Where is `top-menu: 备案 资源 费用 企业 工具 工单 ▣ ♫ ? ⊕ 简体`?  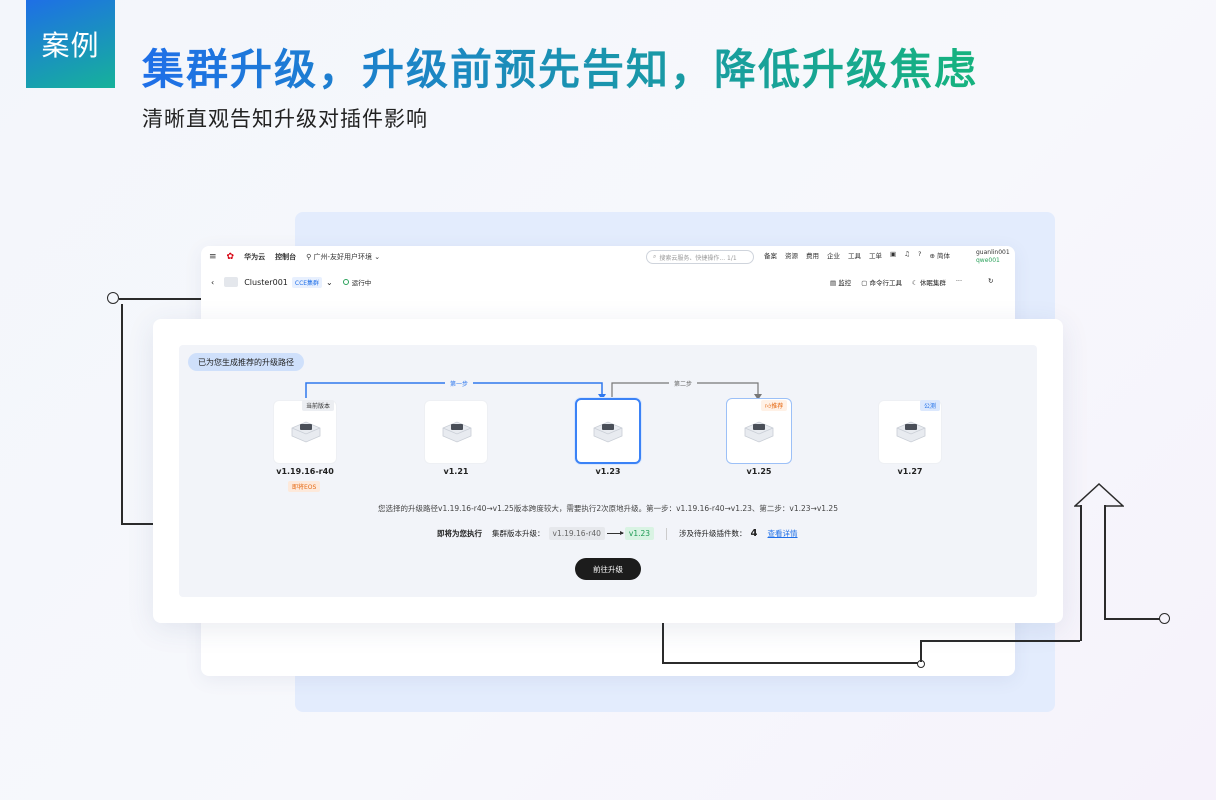
top-menu: 备案 资源 费用 企业 工具 工单 ▣ ♫ ? ⊕ 简体 is located at coordinates (857, 255).